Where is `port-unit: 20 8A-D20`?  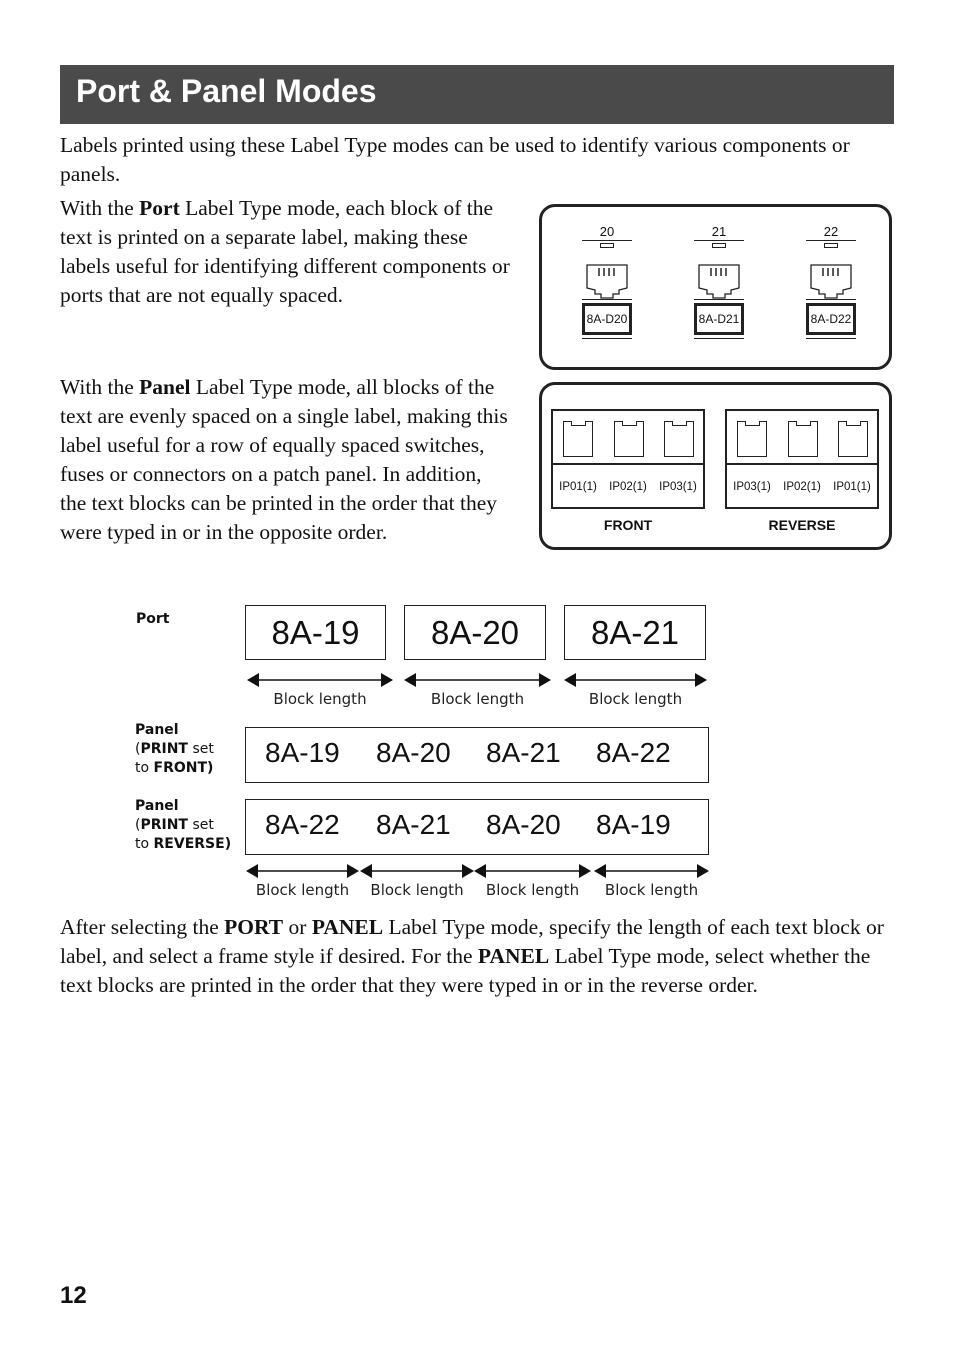
port-unit: 20 8A-D20 is located at coordinates (607, 287).